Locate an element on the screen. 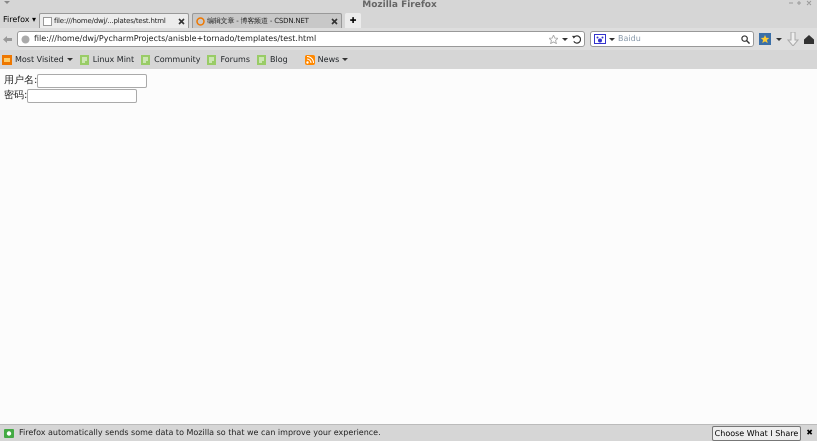  field-label: 密码: is located at coordinates (16, 95).